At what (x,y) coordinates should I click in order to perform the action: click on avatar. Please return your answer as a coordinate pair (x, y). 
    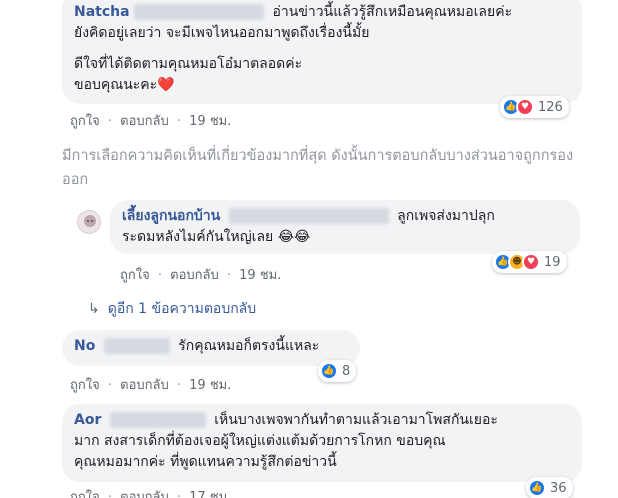
    Looking at the image, I should click on (89, 222).